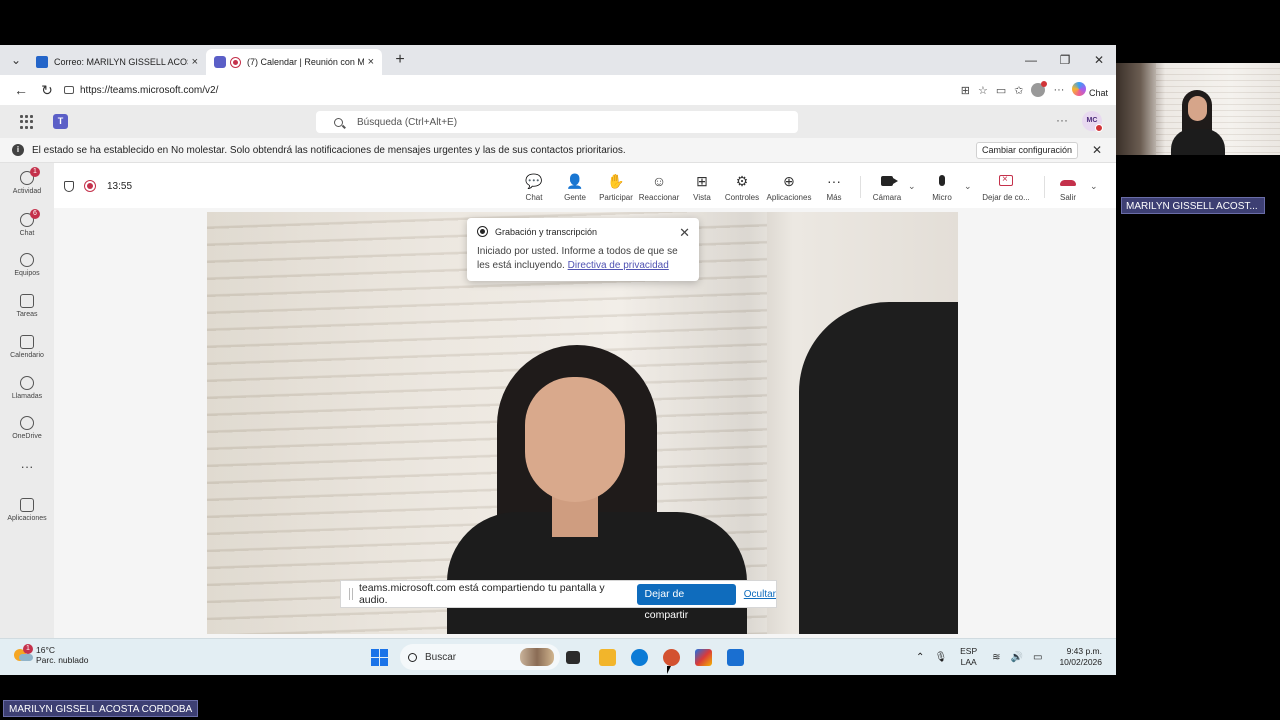 The width and height of the screenshot is (1280, 720). I want to click on browser-actions: ⊞ ☆ ▭ ✩ ··· Chat, so click(1034, 90).